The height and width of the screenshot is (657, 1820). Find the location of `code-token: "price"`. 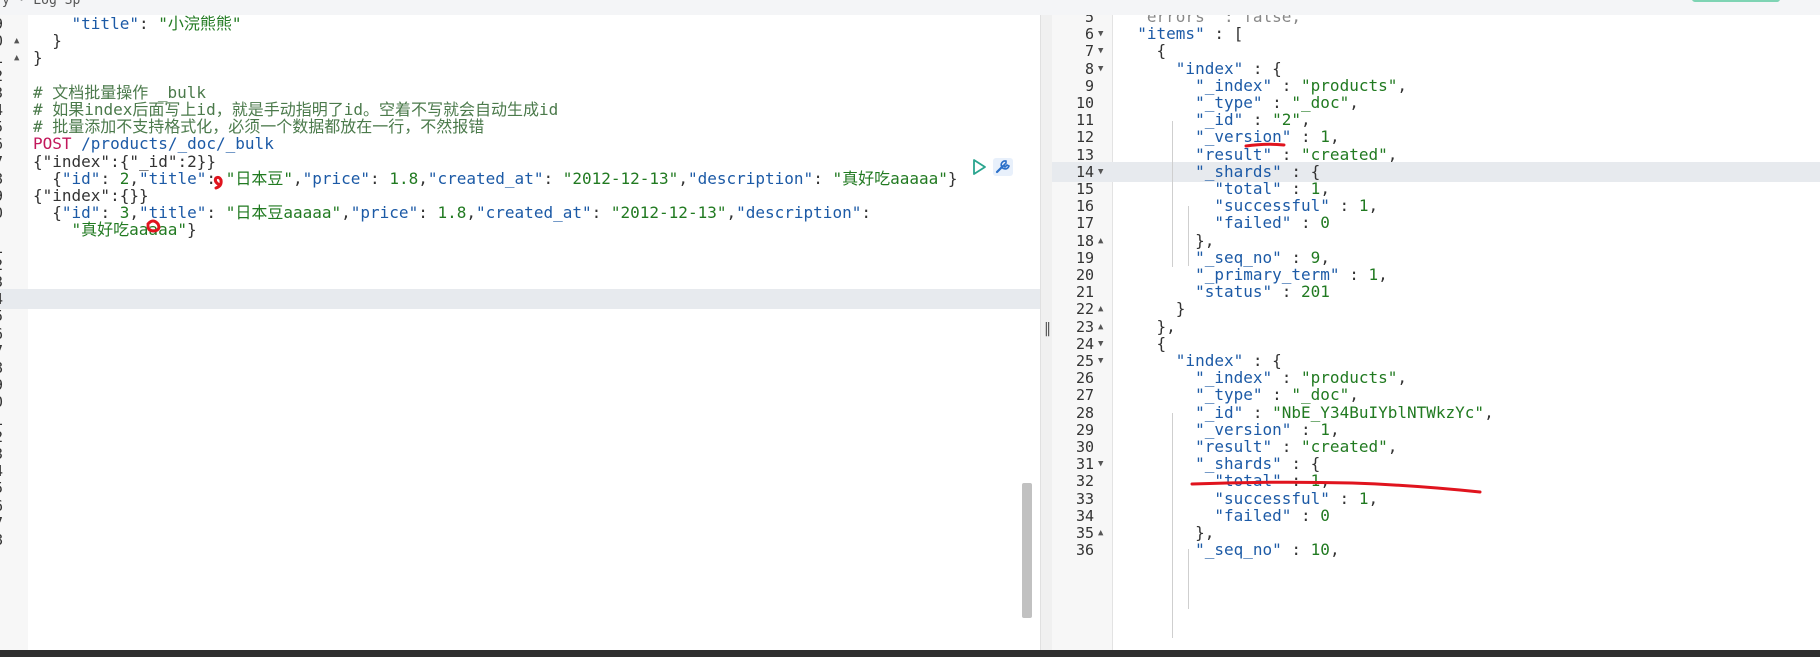

code-token: "price" is located at coordinates (384, 213).